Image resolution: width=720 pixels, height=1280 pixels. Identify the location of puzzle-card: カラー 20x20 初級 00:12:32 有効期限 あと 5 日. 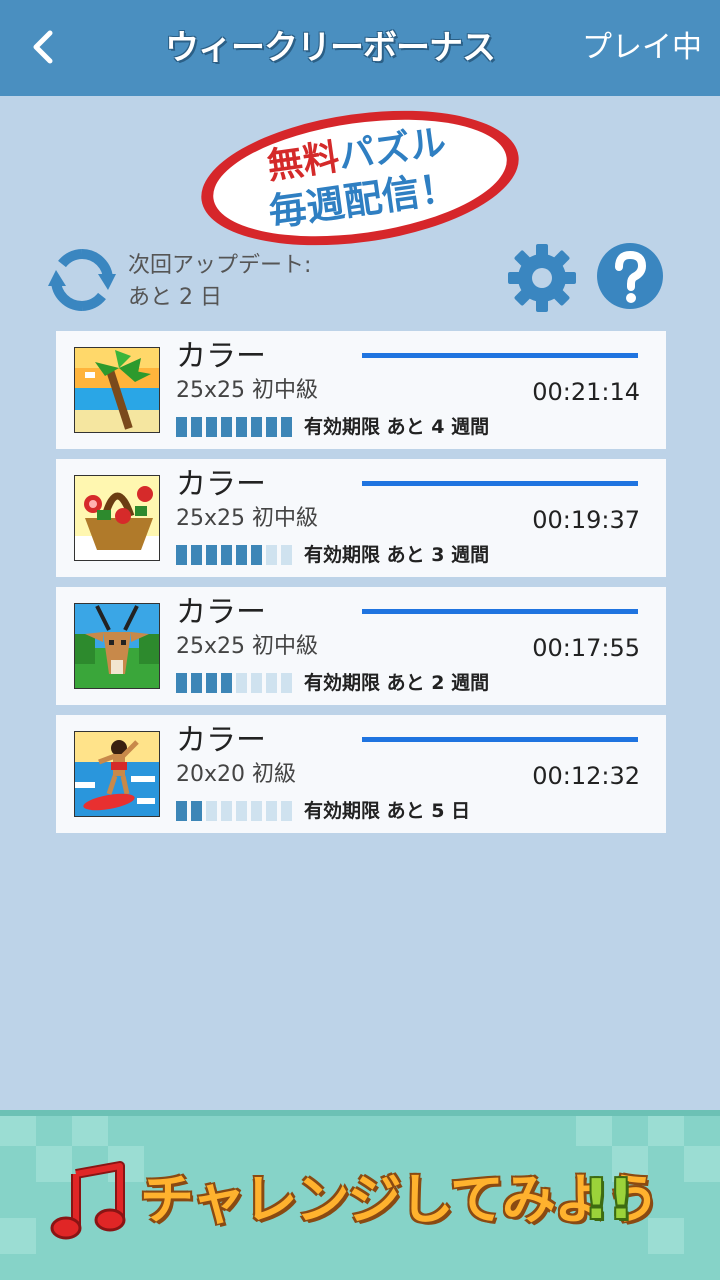
(361, 774).